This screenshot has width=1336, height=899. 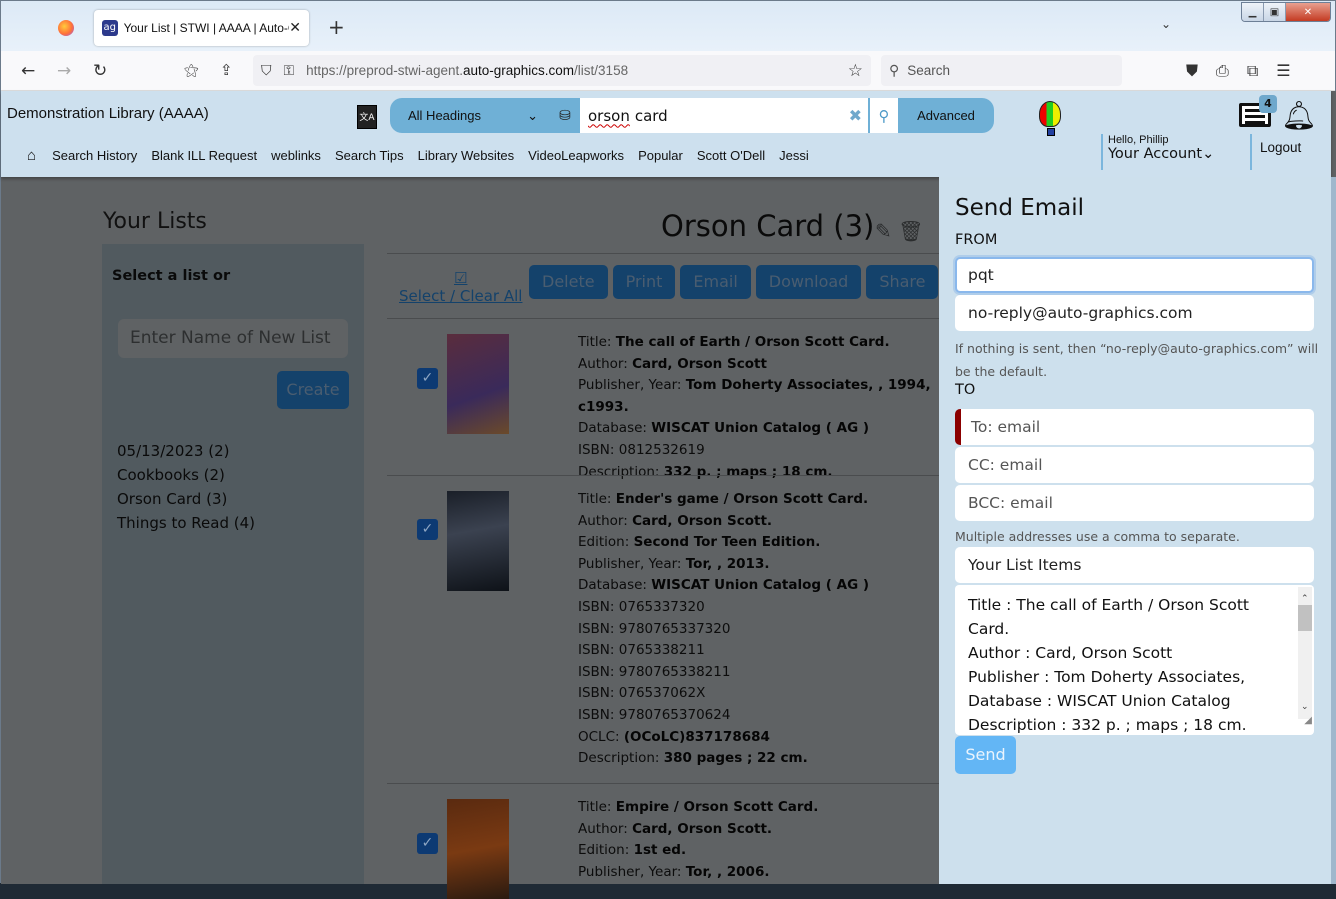 I want to click on logout-link: Logout, so click(x=1275, y=152).